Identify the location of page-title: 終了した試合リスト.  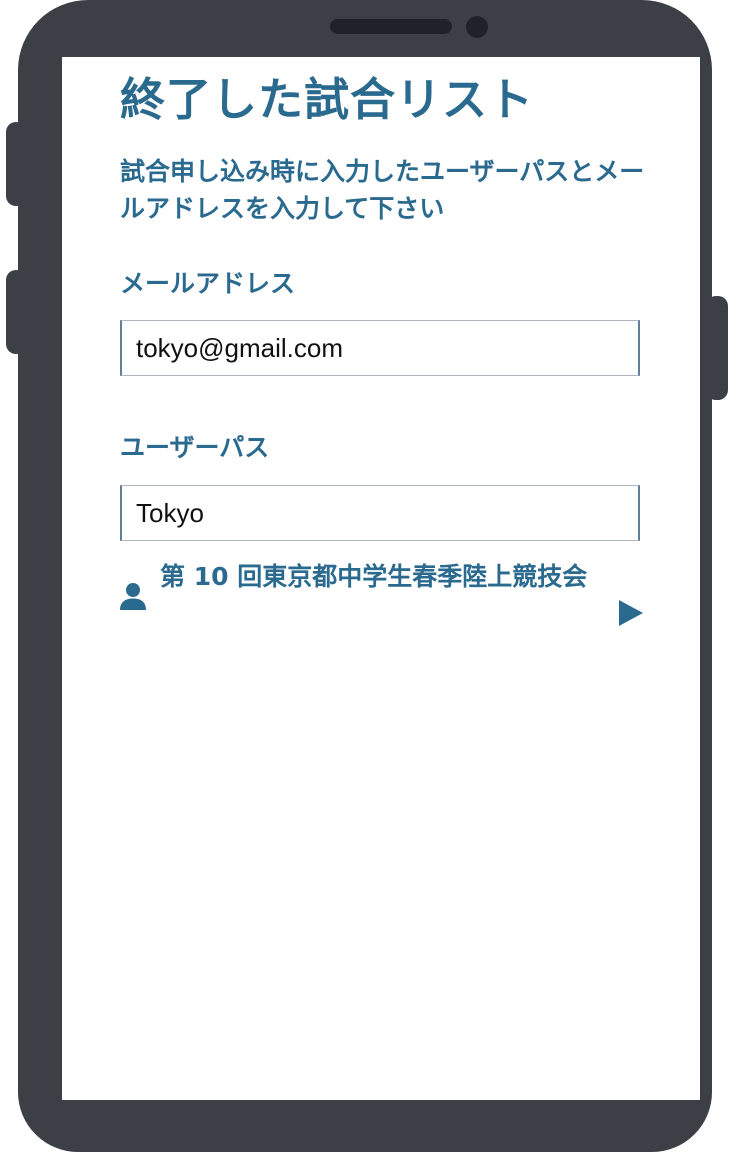
(327, 99).